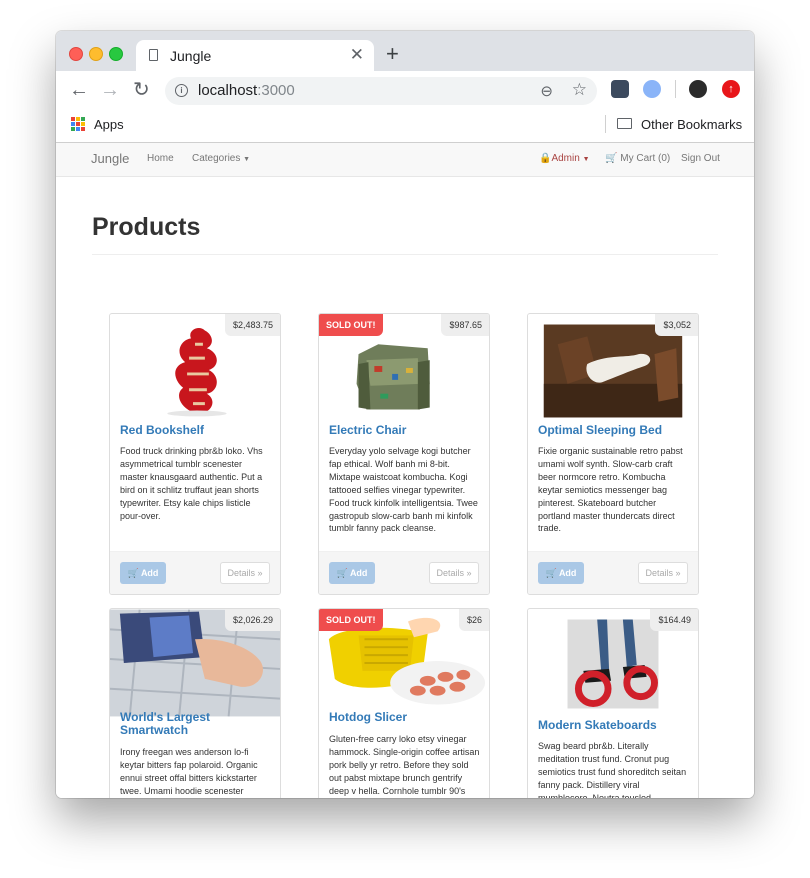  I want to click on price-badge: $2,026.29, so click(252, 620).